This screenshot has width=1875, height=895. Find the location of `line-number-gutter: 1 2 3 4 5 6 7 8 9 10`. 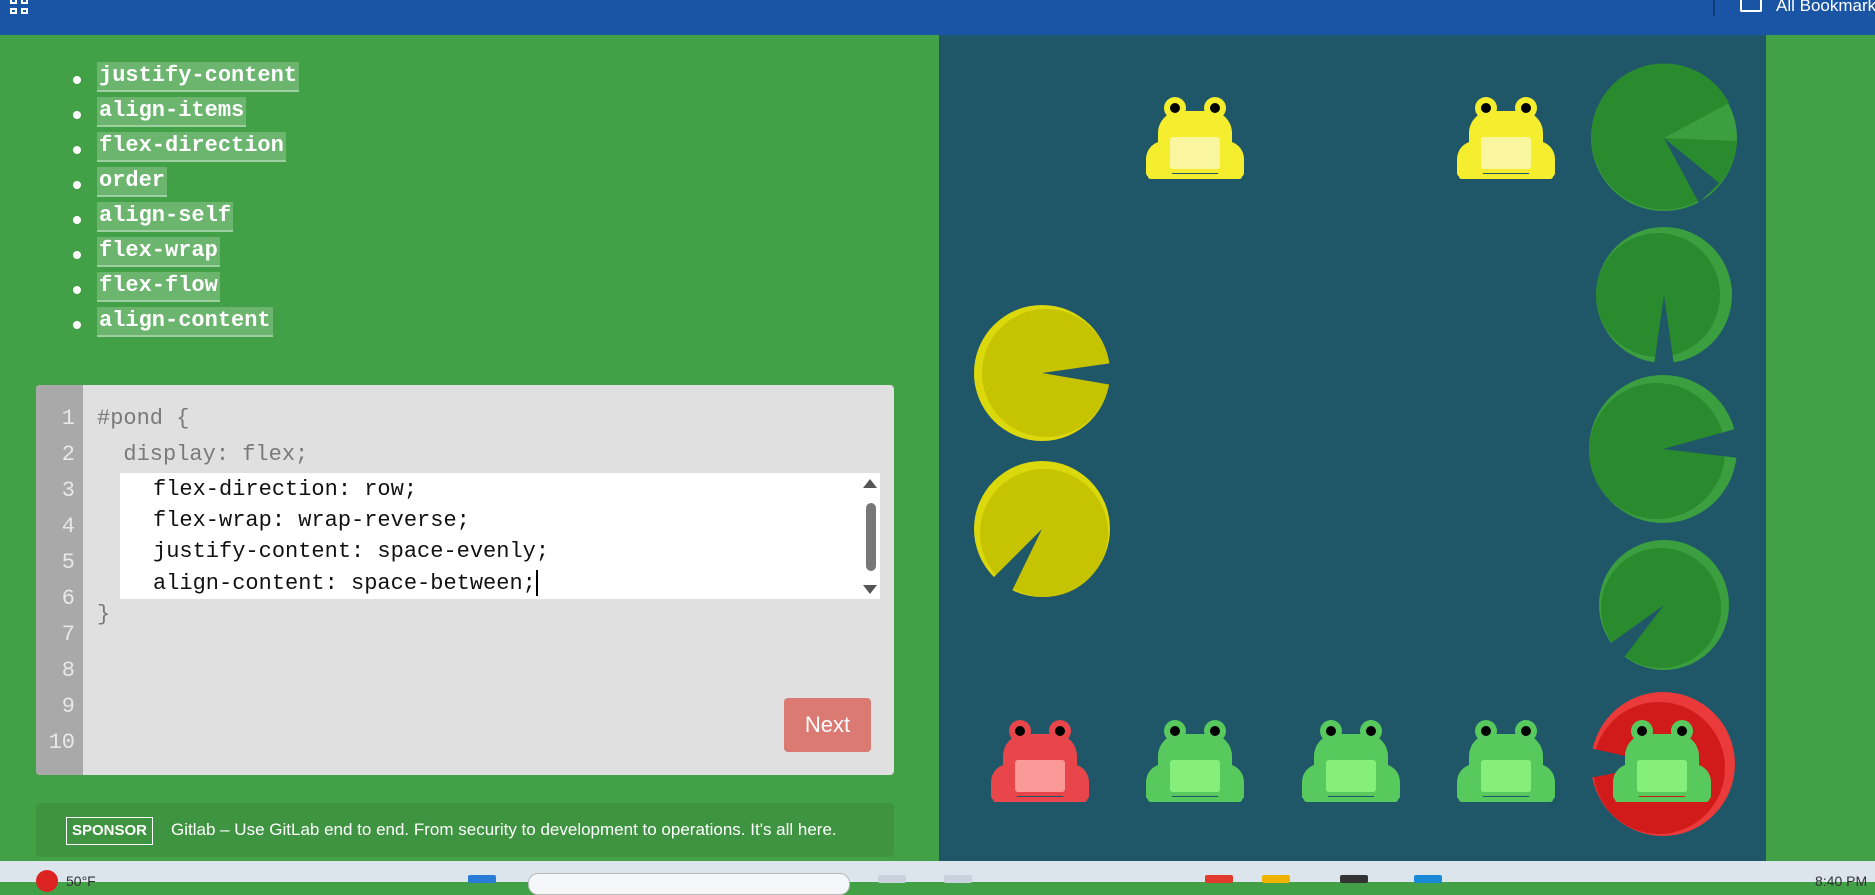

line-number-gutter: 1 2 3 4 5 6 7 8 9 10 is located at coordinates (59, 580).